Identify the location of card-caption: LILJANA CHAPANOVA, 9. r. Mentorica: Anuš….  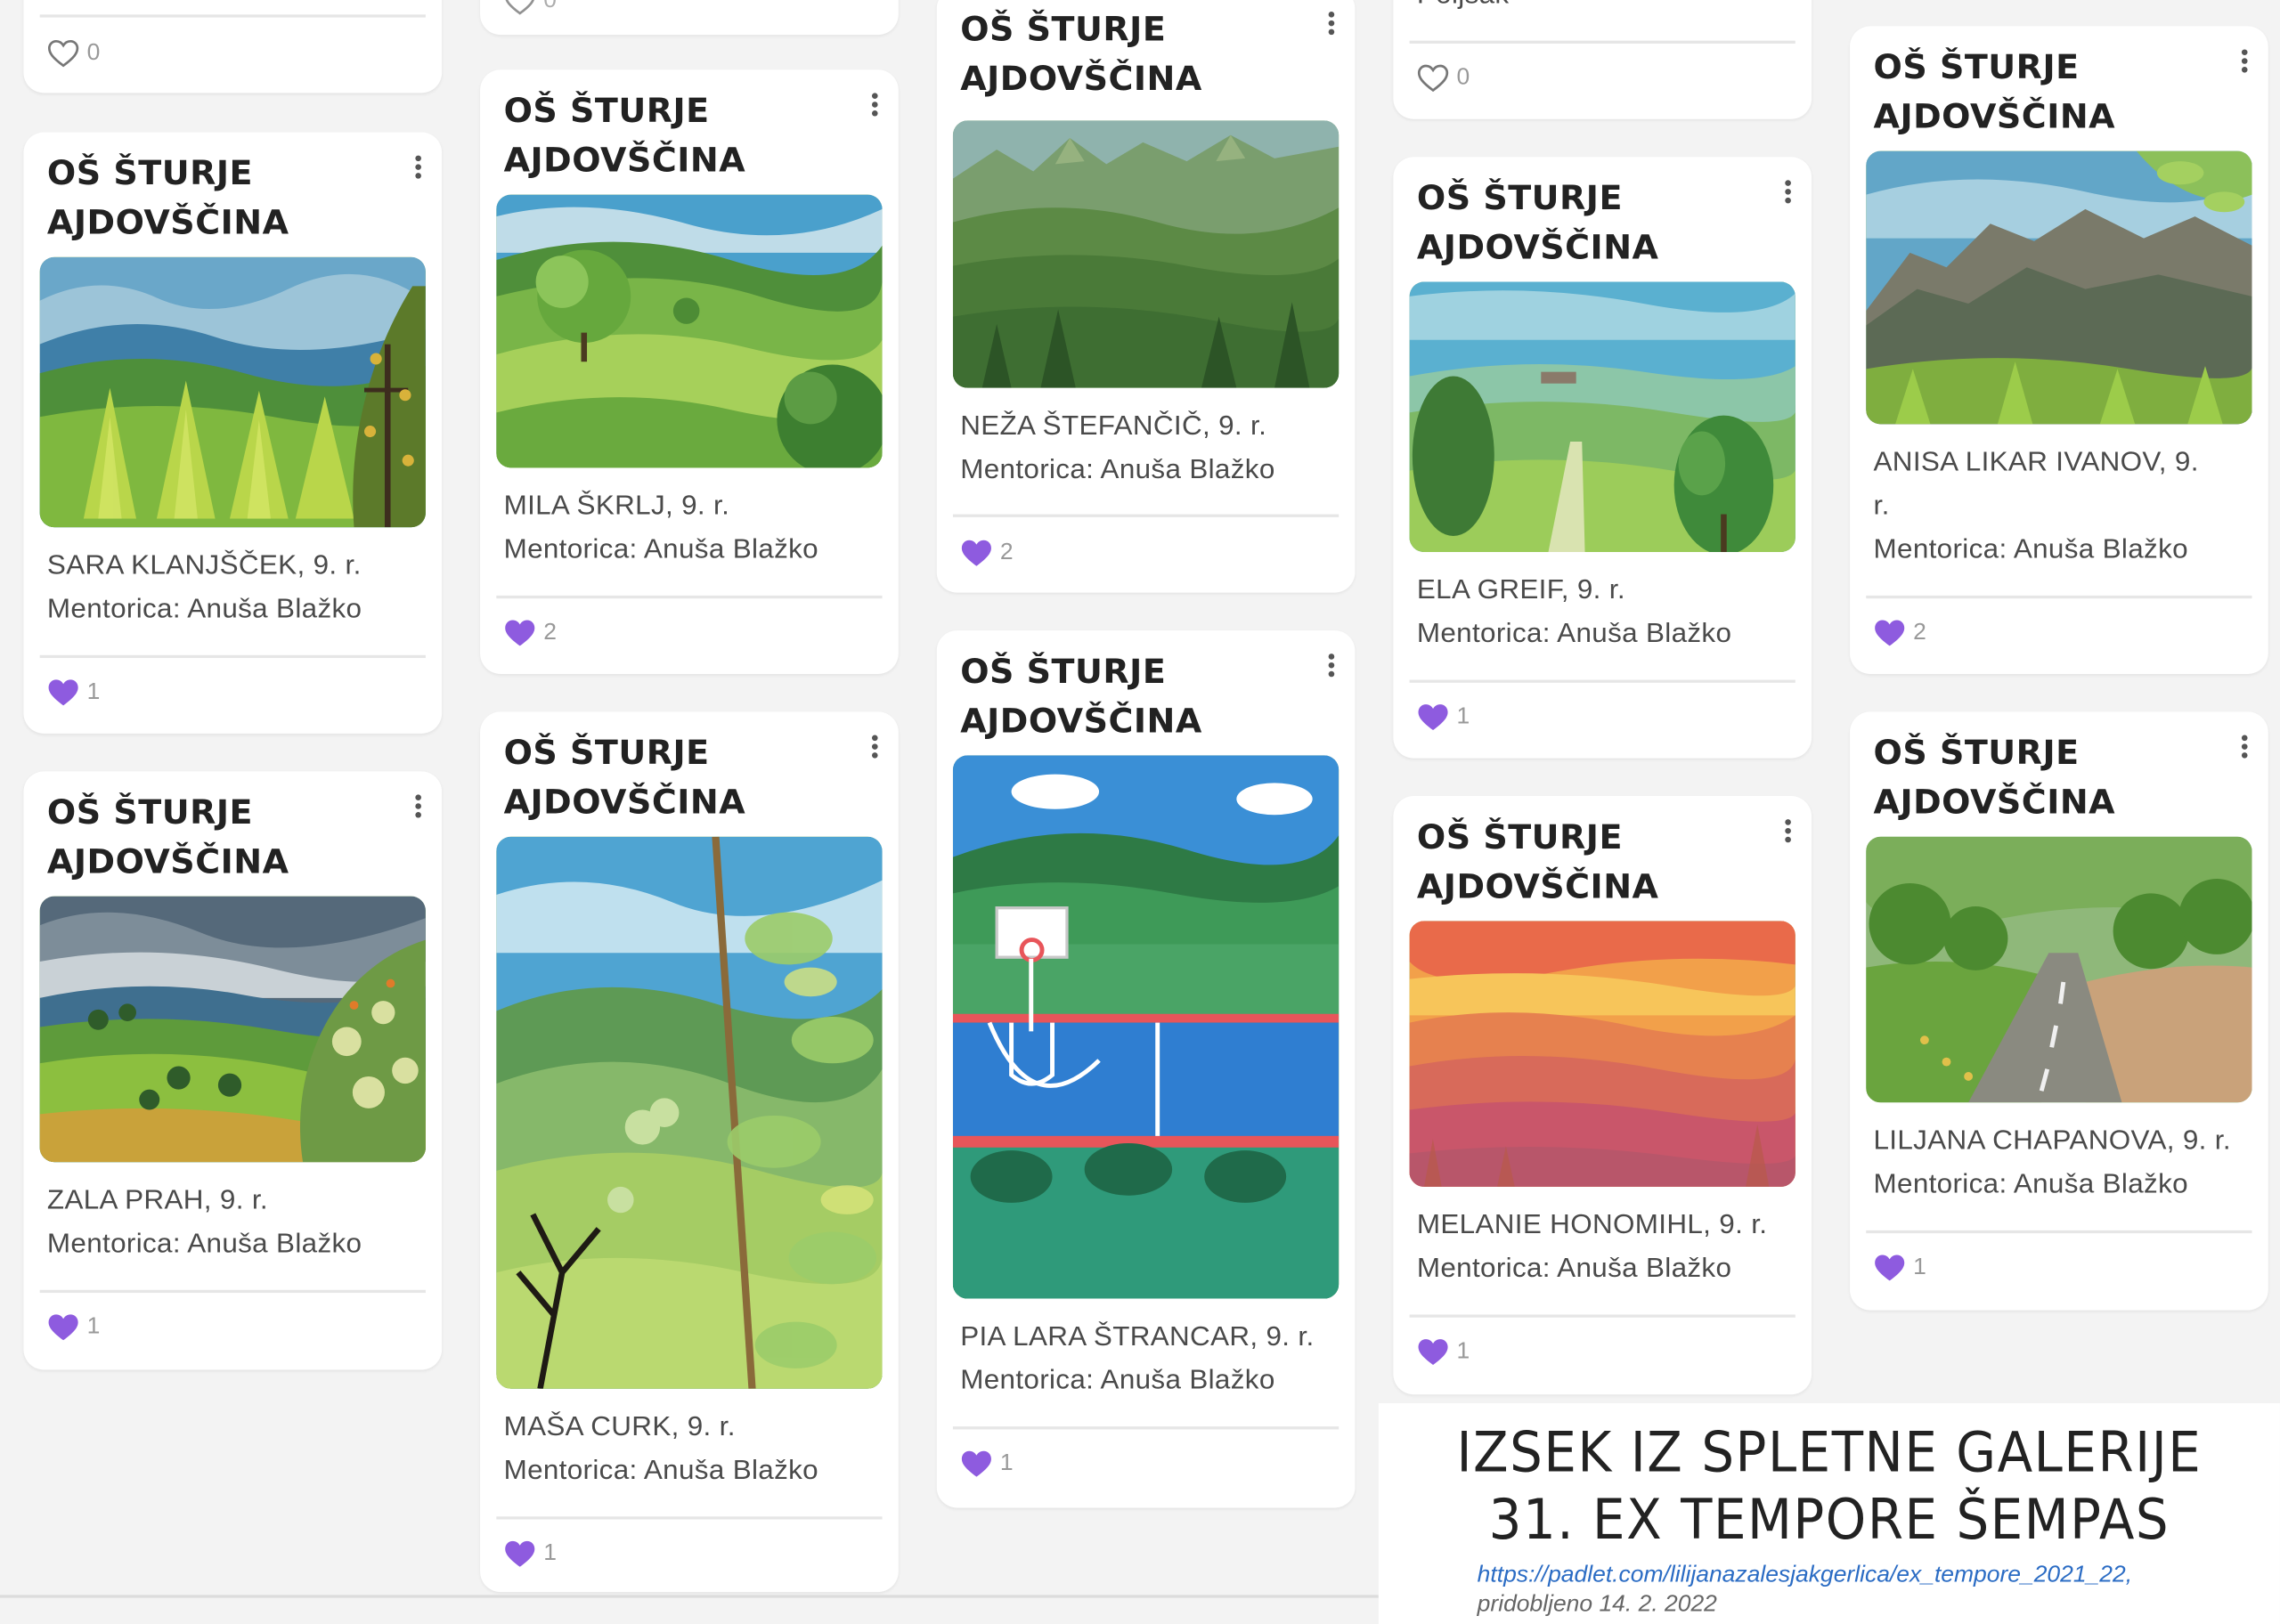
(2062, 1163).